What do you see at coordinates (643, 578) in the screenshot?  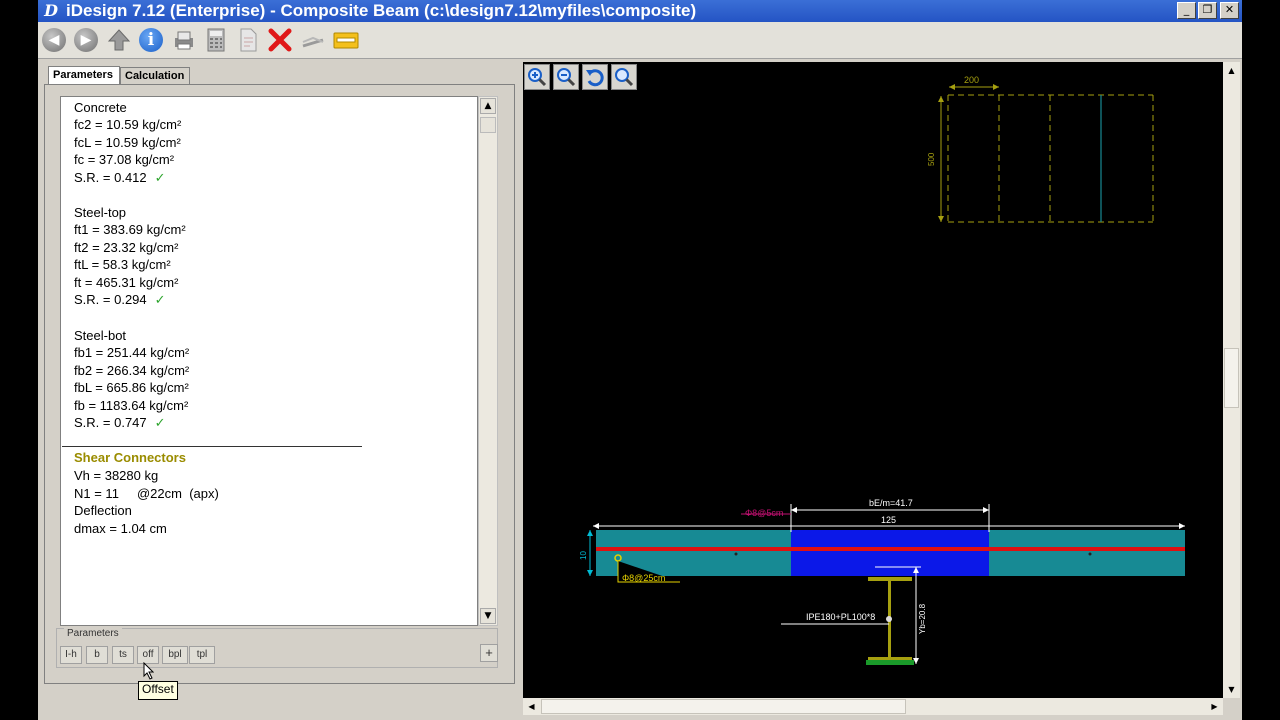 I see `bottom-rebar-label: Φ8@25cm` at bounding box center [643, 578].